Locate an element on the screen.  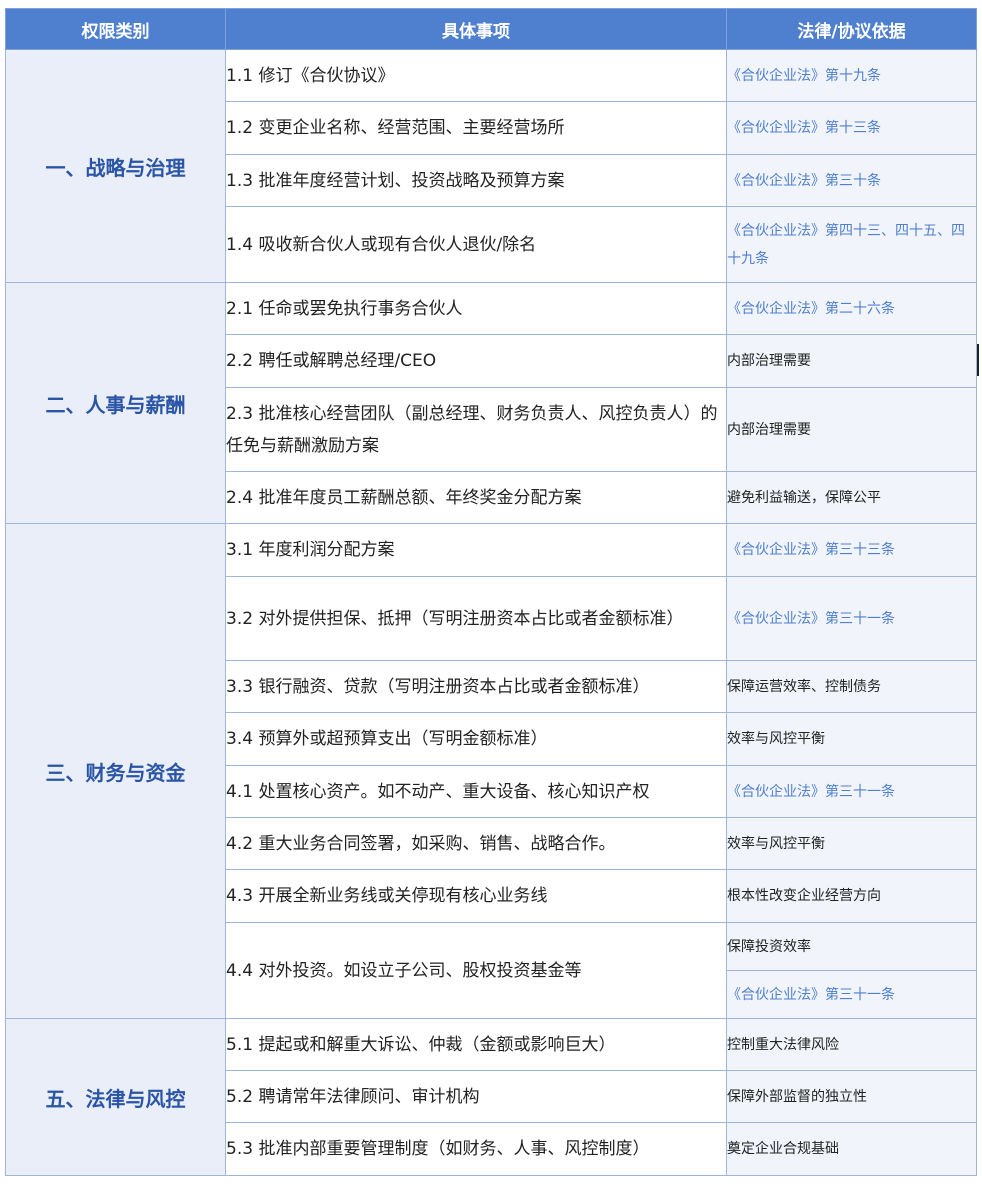
matter-cell: 2.2 聘任或解聘总经理/CEO is located at coordinates (476, 361).